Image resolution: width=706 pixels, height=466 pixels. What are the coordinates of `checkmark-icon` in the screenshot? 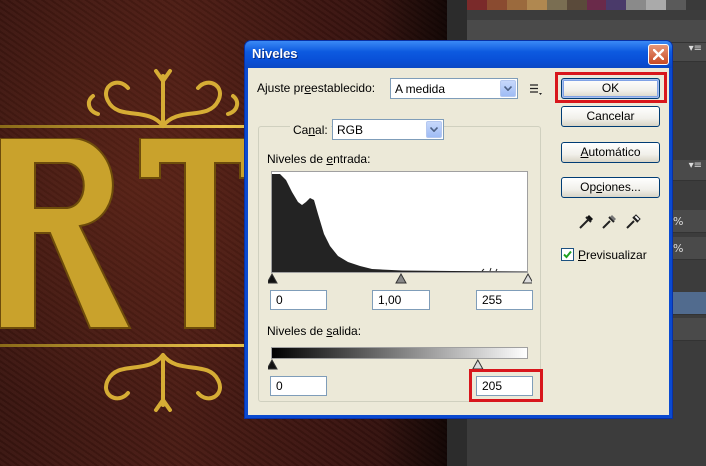 It's located at (567, 254).